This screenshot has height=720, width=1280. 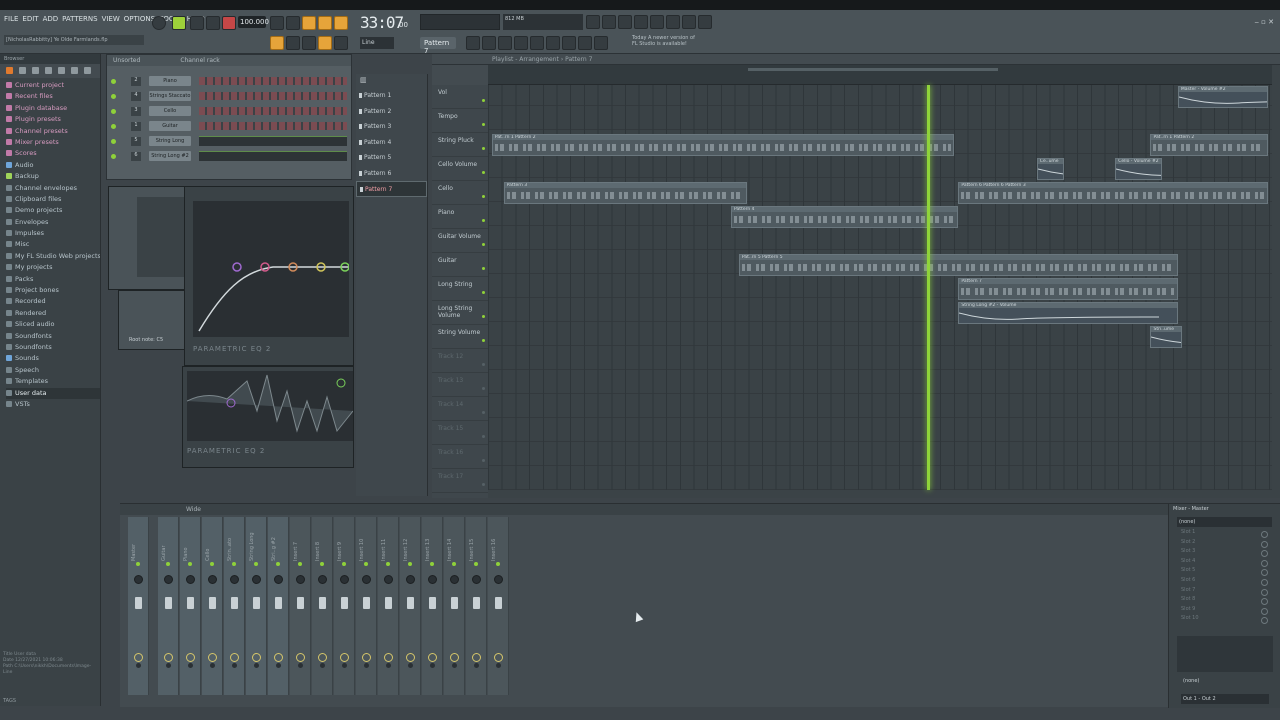 I want to click on playlist-clip: Cello - Volume #2, so click(x=1139, y=169).